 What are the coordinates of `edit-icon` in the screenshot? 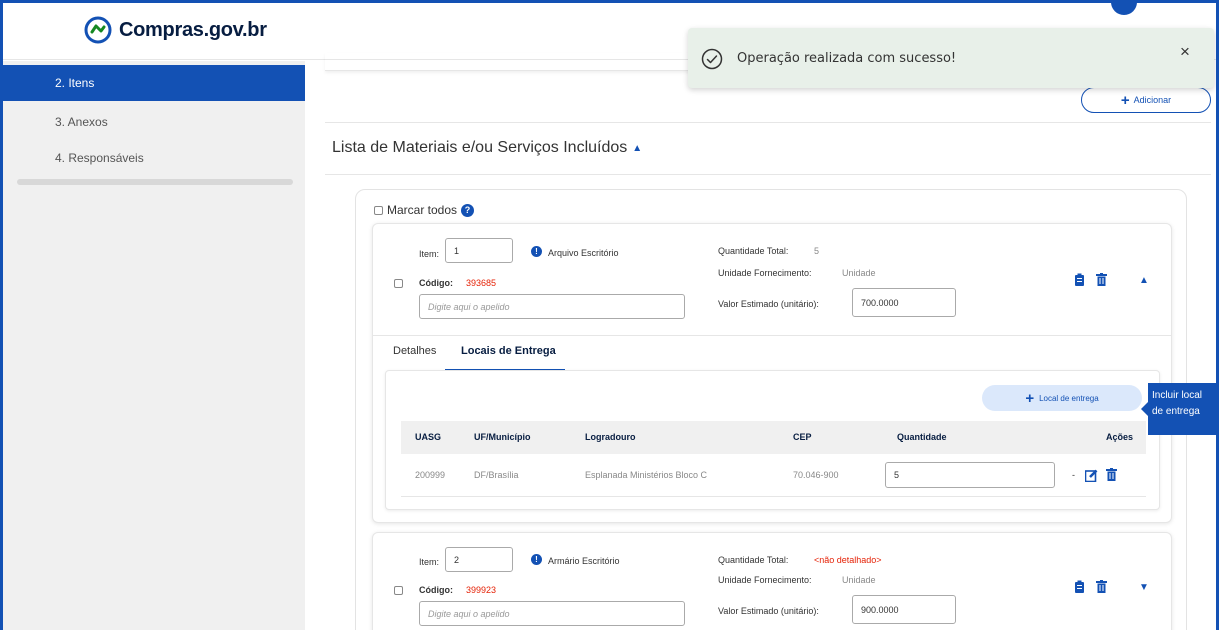 It's located at (1091, 475).